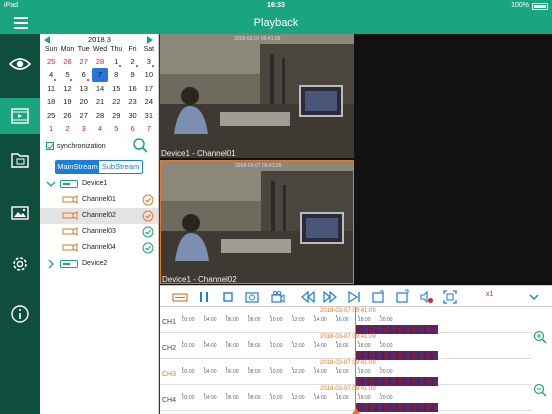 This screenshot has width=552, height=414. What do you see at coordinates (257, 96) in the screenshot?
I see `video-tile-ch1: 2018-03-07 09:41:09 Device1 - Channel01` at bounding box center [257, 96].